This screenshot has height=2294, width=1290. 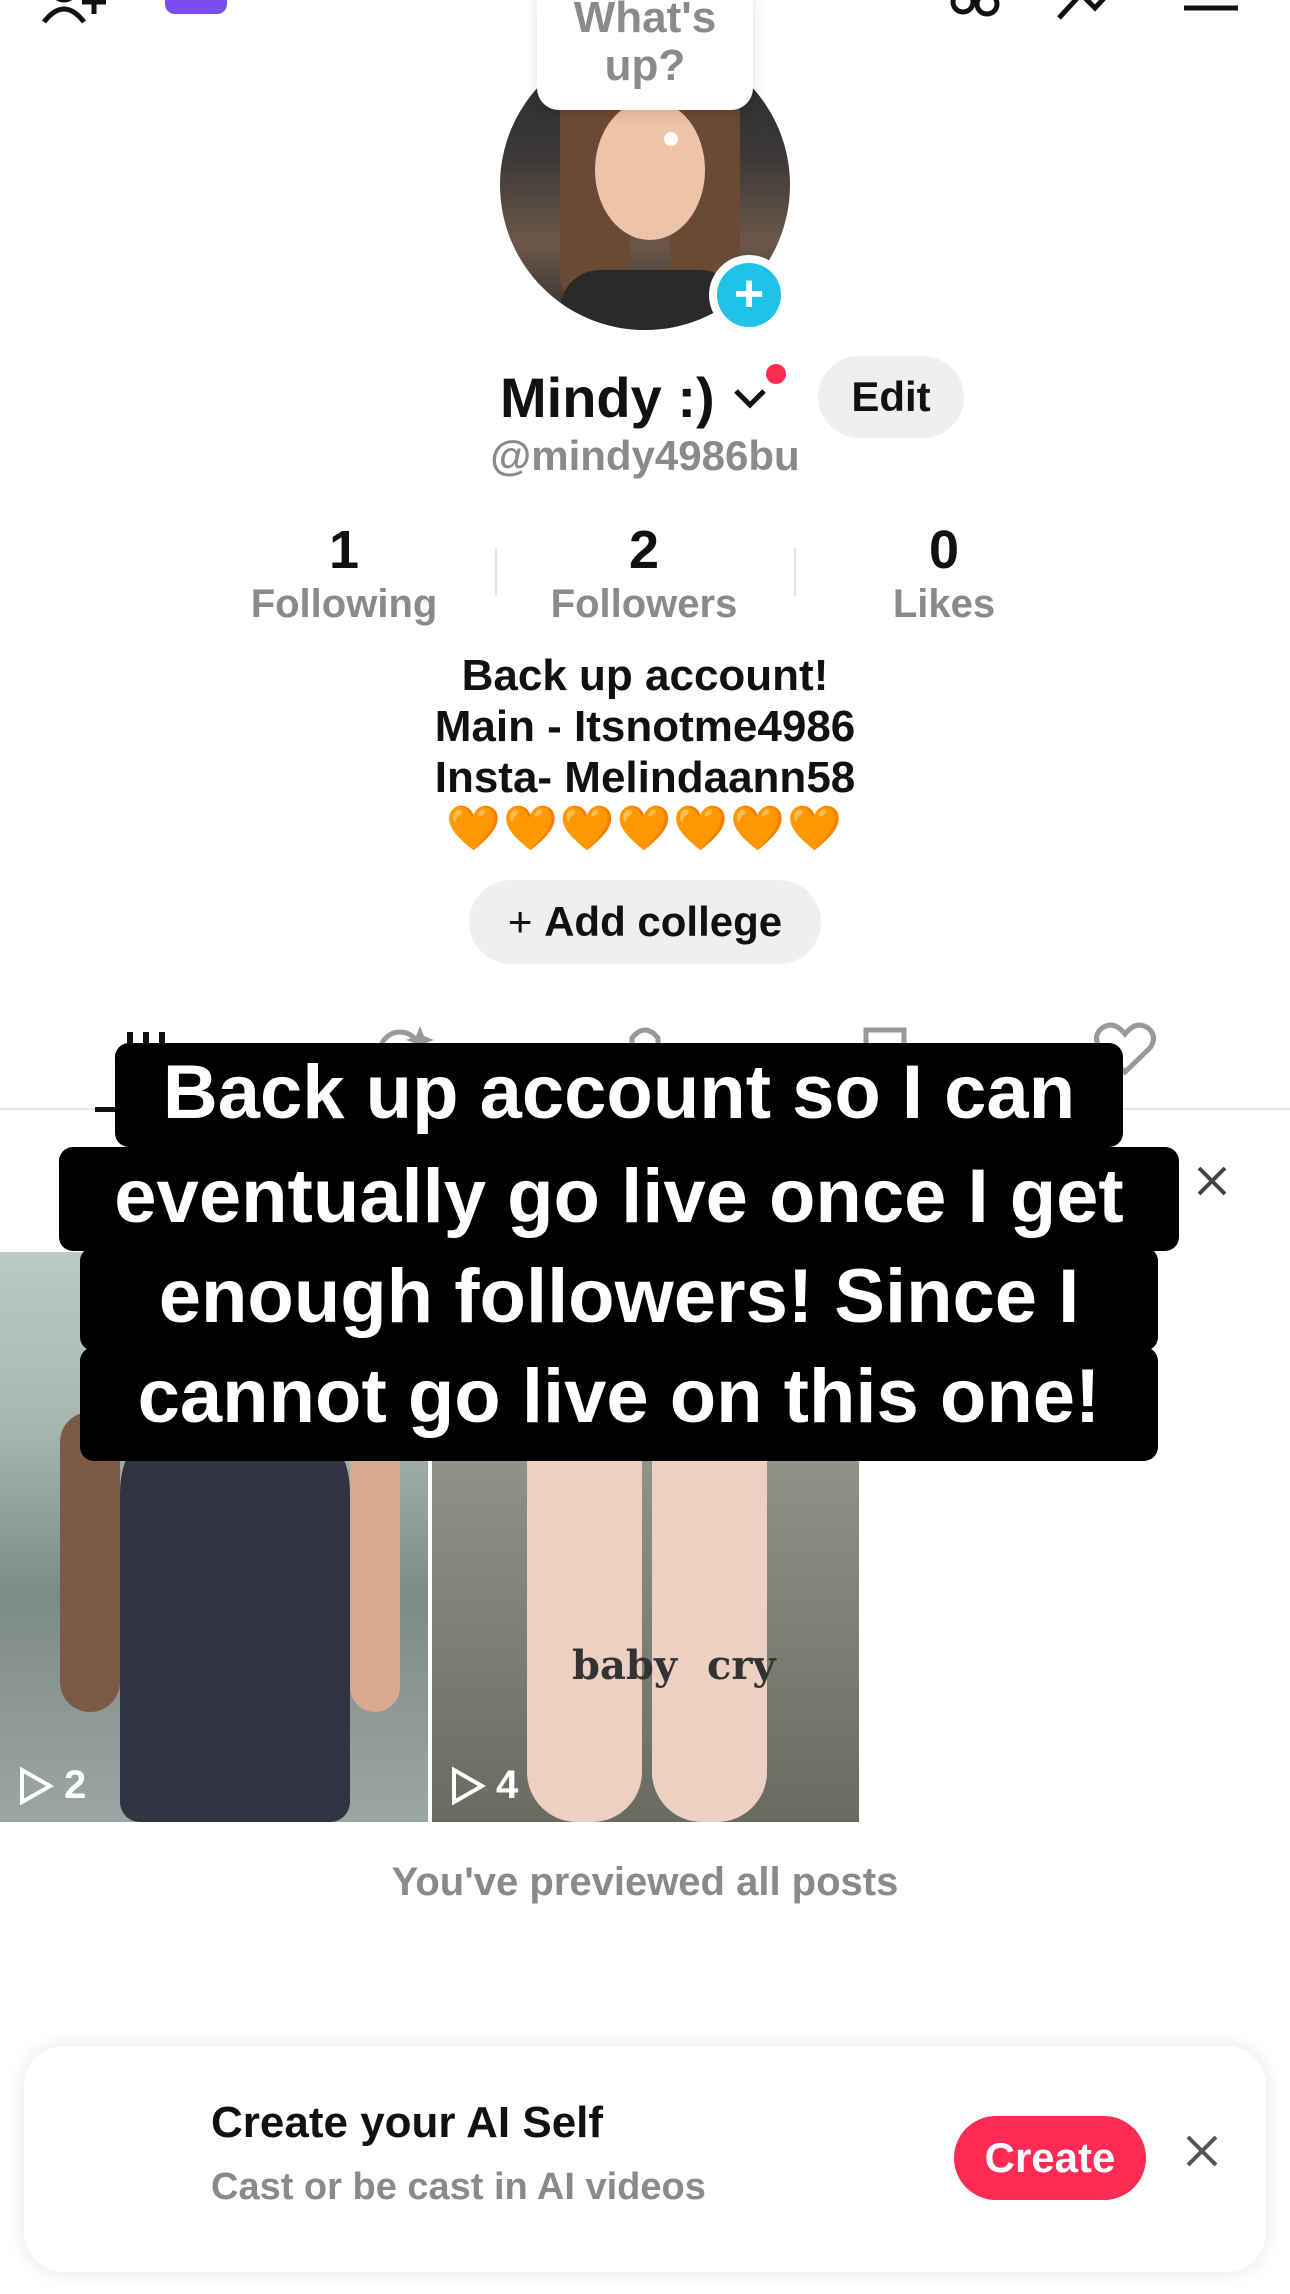 I want to click on ai-card-subtitle: Cast or be cast in AI videos, so click(x=458, y=2187).